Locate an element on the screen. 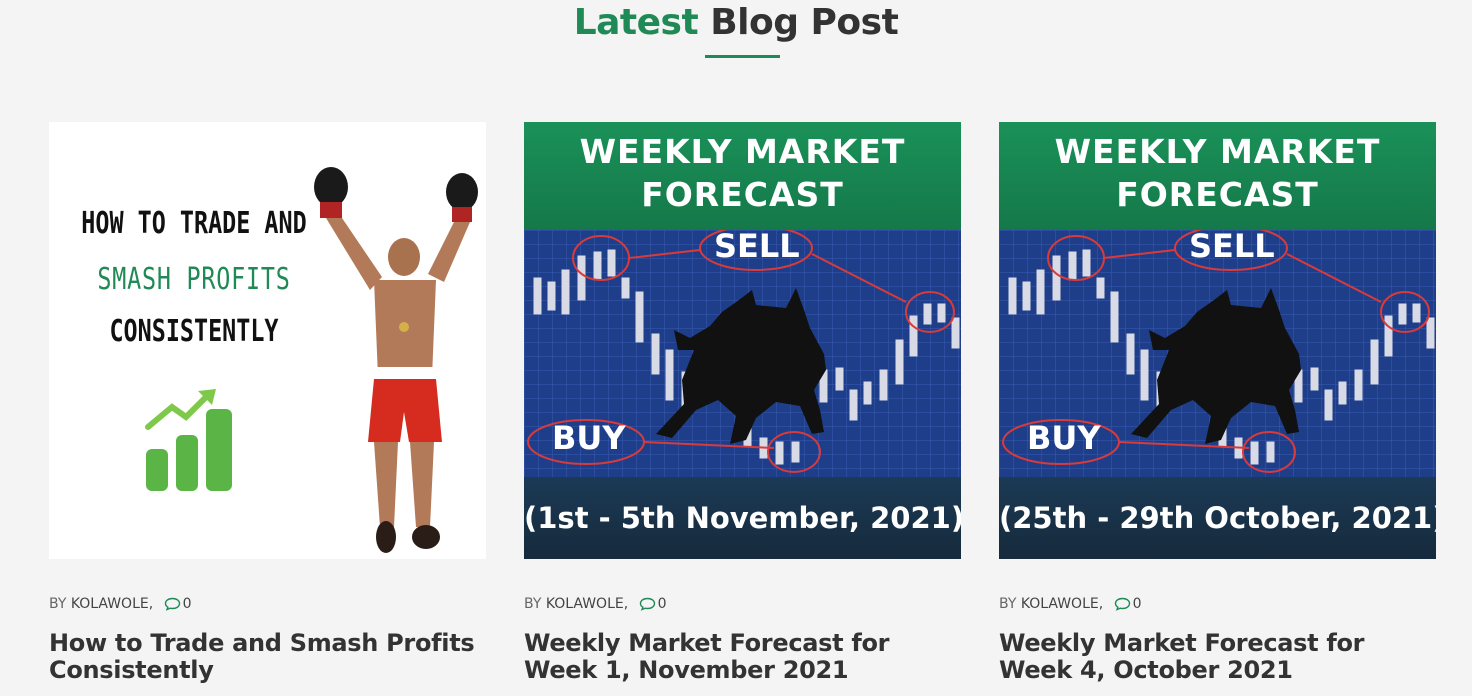 This screenshot has width=1472, height=696. thumbnail-text-line: CONSISTENTLY is located at coordinates (194, 331).